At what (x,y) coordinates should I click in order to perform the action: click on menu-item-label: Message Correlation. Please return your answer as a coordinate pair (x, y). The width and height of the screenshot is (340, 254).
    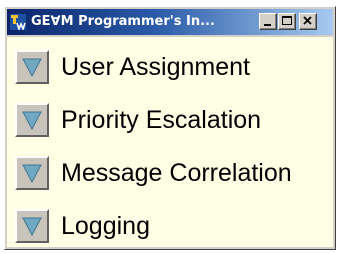
    Looking at the image, I should click on (176, 173).